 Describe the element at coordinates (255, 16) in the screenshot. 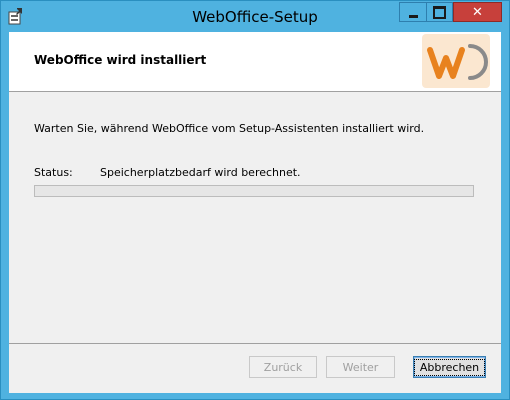

I see `title-bar: WebOffice-Setup ✕` at that location.